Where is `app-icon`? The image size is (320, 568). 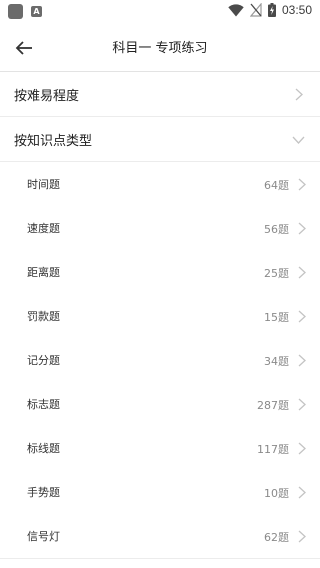
app-icon is located at coordinates (15, 11).